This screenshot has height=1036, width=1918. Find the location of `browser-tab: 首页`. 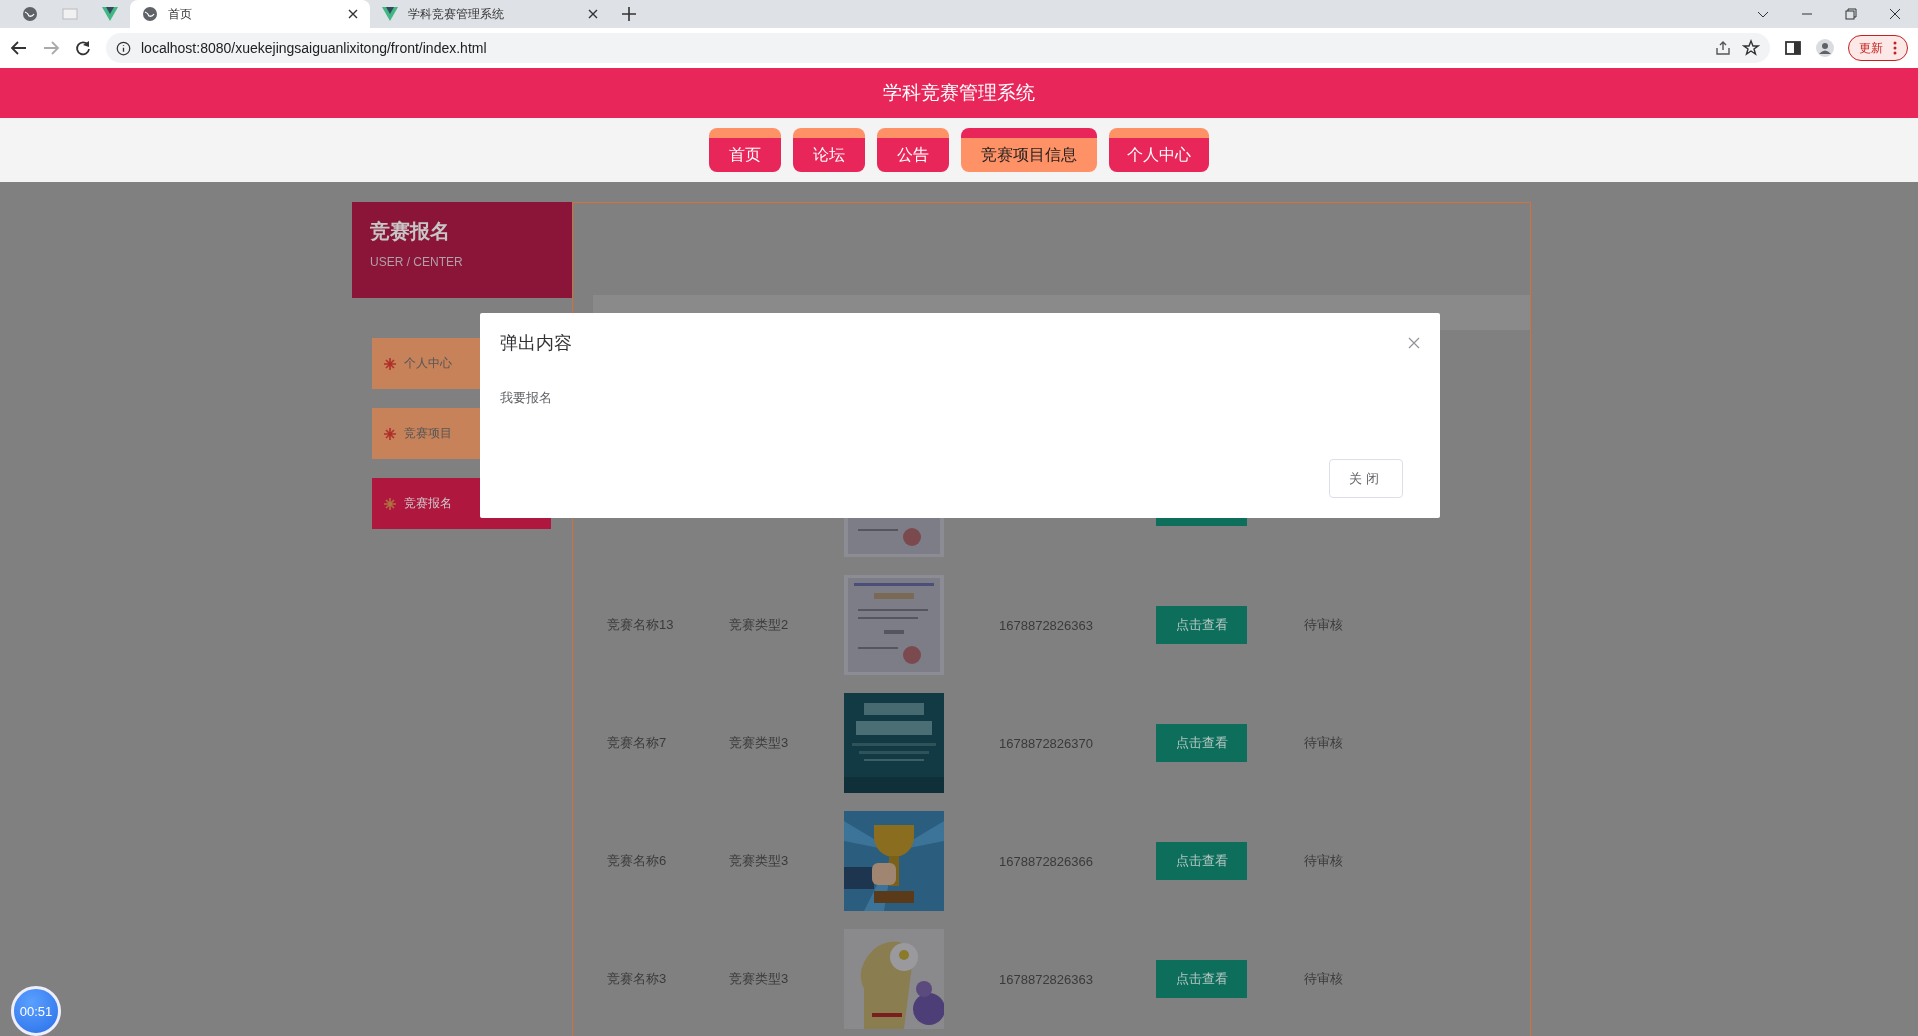

browser-tab: 首页 is located at coordinates (250, 14).